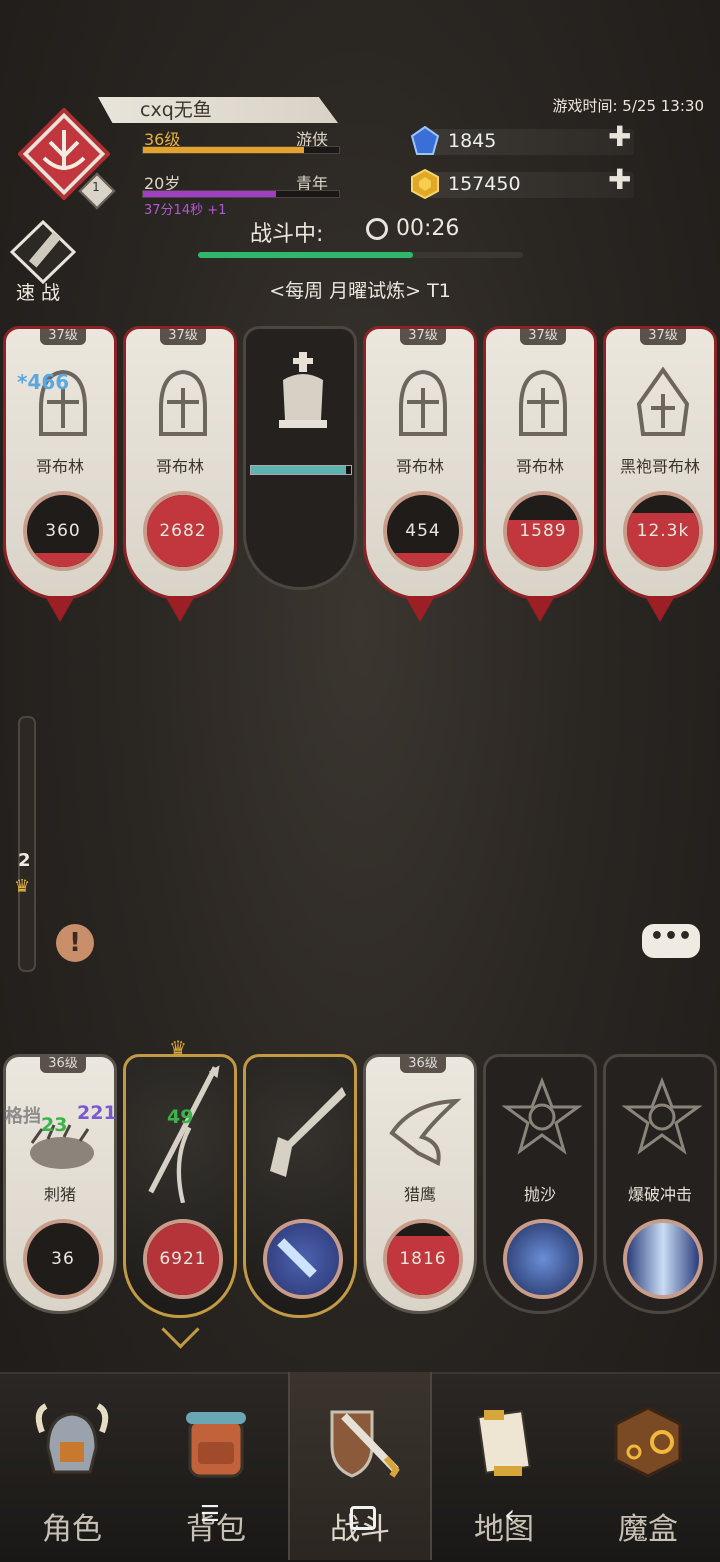 The height and width of the screenshot is (1562, 720). What do you see at coordinates (180, 1117) in the screenshot?
I see `heal-float: 49` at bounding box center [180, 1117].